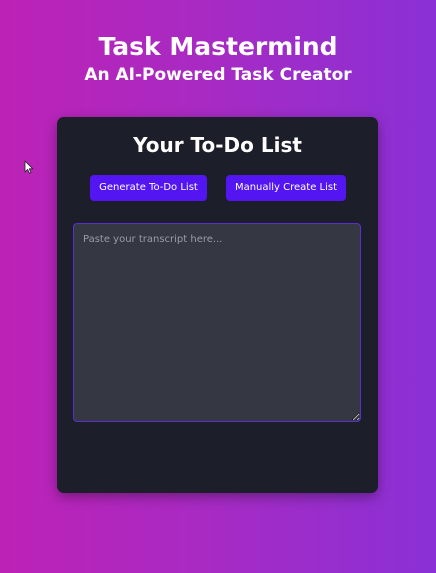  What do you see at coordinates (218, 75) in the screenshot?
I see `app-subtitle: An AI-Powered Task Creator` at bounding box center [218, 75].